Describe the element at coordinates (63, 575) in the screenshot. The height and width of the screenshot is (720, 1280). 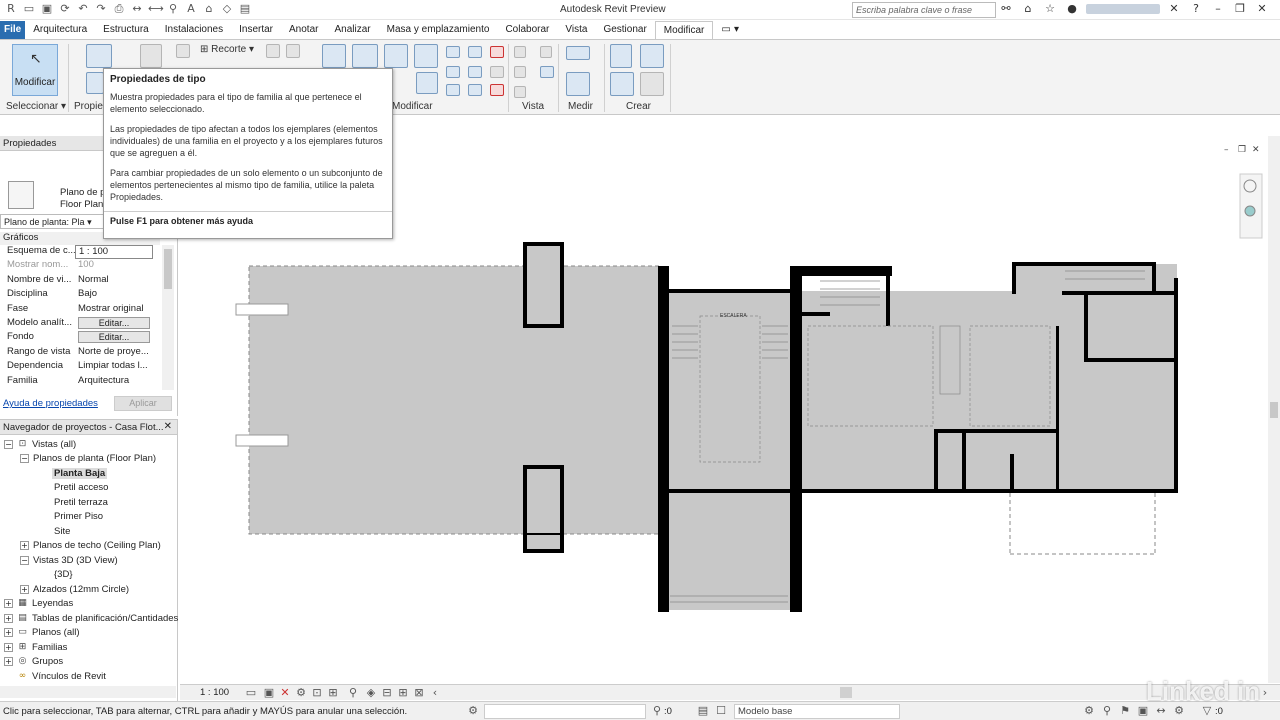
I see `tree-item-3d: {3D}` at that location.